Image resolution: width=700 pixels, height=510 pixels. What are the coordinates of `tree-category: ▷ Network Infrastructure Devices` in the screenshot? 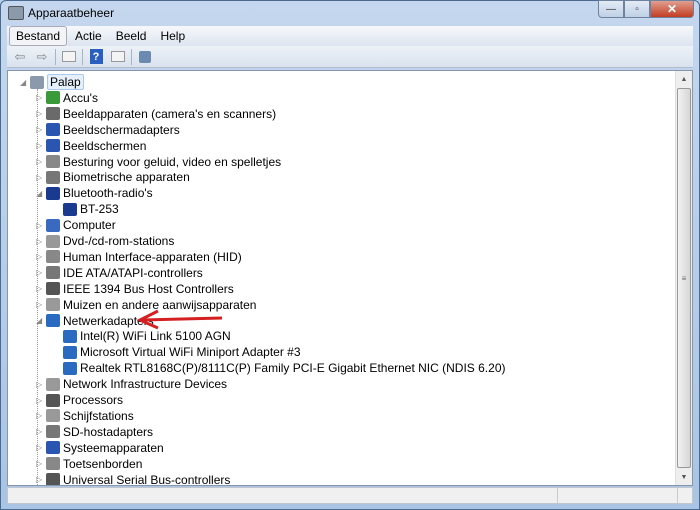 It's located at (132, 384).